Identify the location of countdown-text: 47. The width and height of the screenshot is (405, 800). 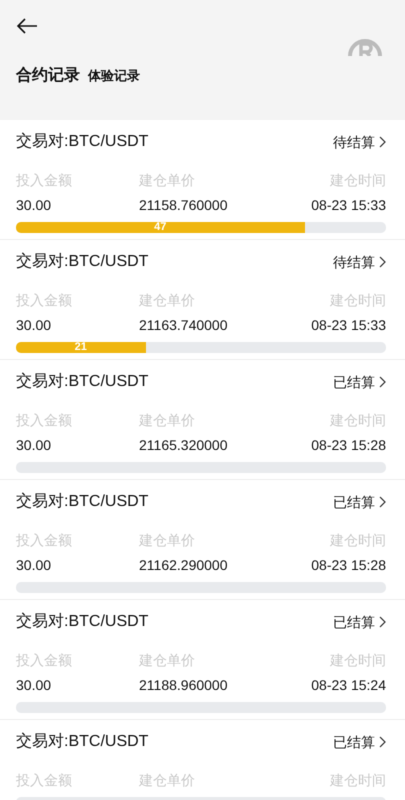
(160, 227).